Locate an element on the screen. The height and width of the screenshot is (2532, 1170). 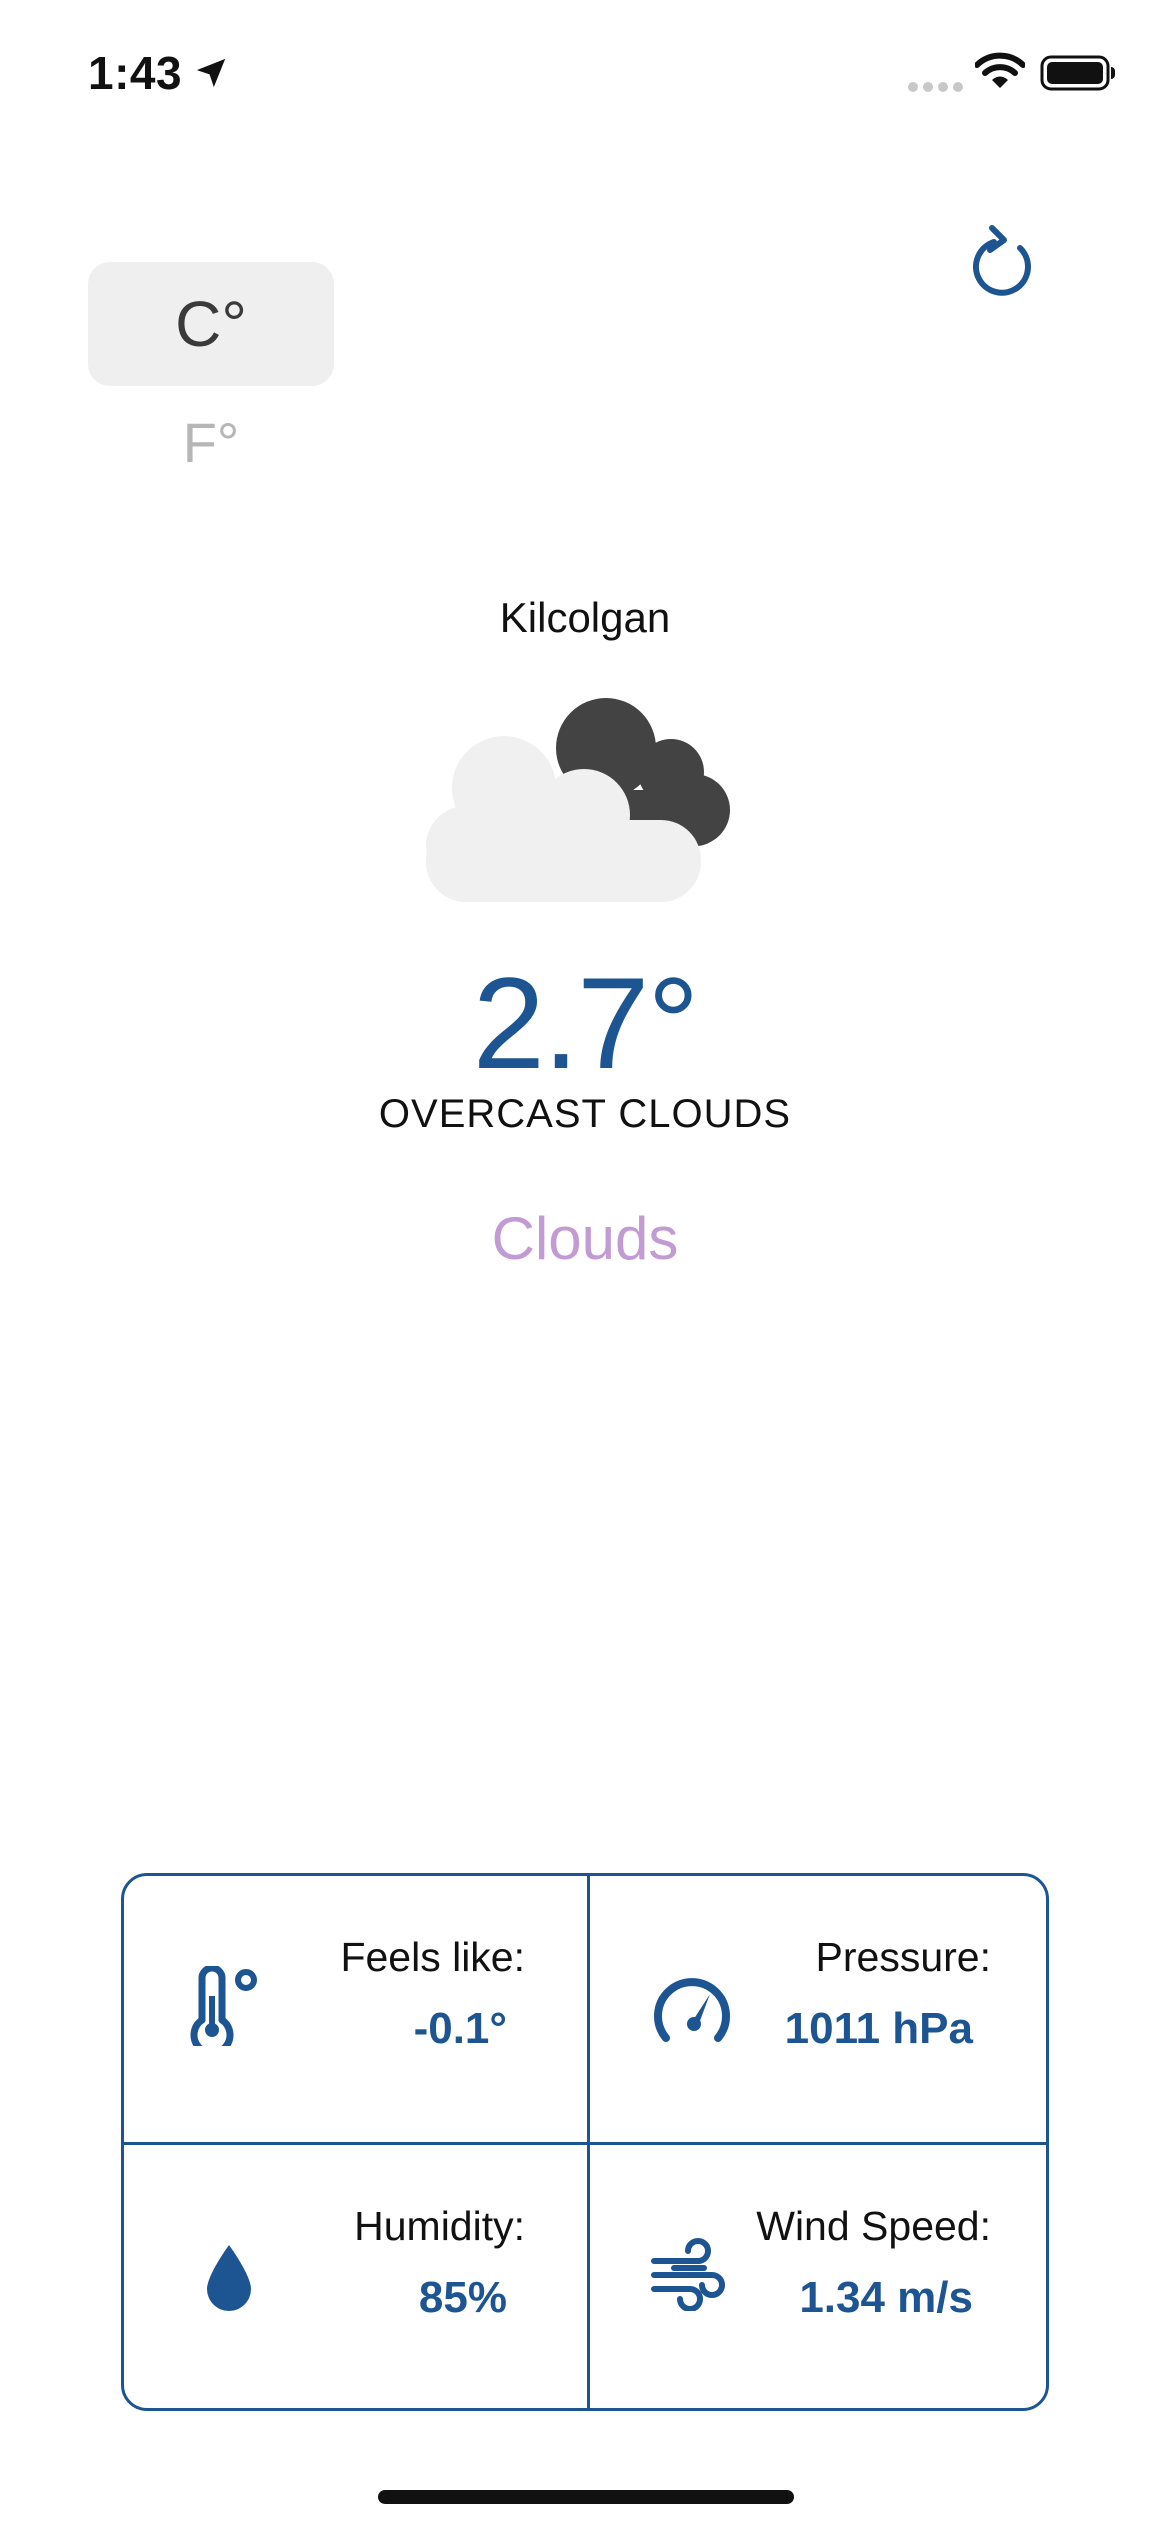
wind-speed-value: 1.34 m/s is located at coordinates (886, 2297).